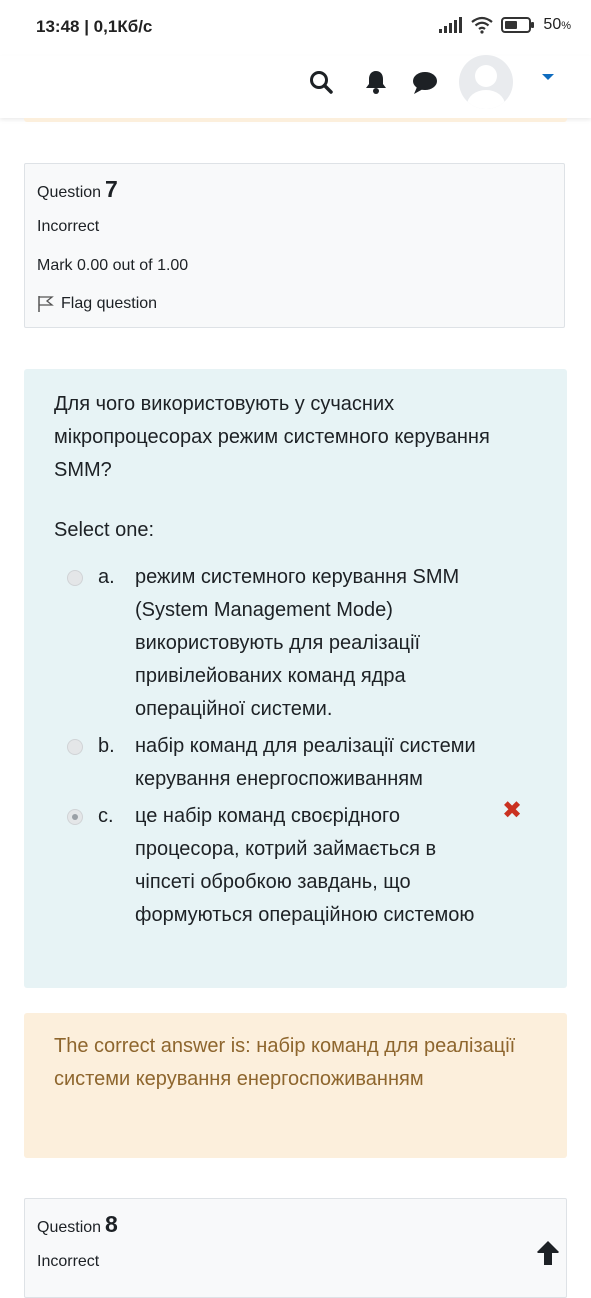  I want to click on status-icons: 50%, so click(505, 25).